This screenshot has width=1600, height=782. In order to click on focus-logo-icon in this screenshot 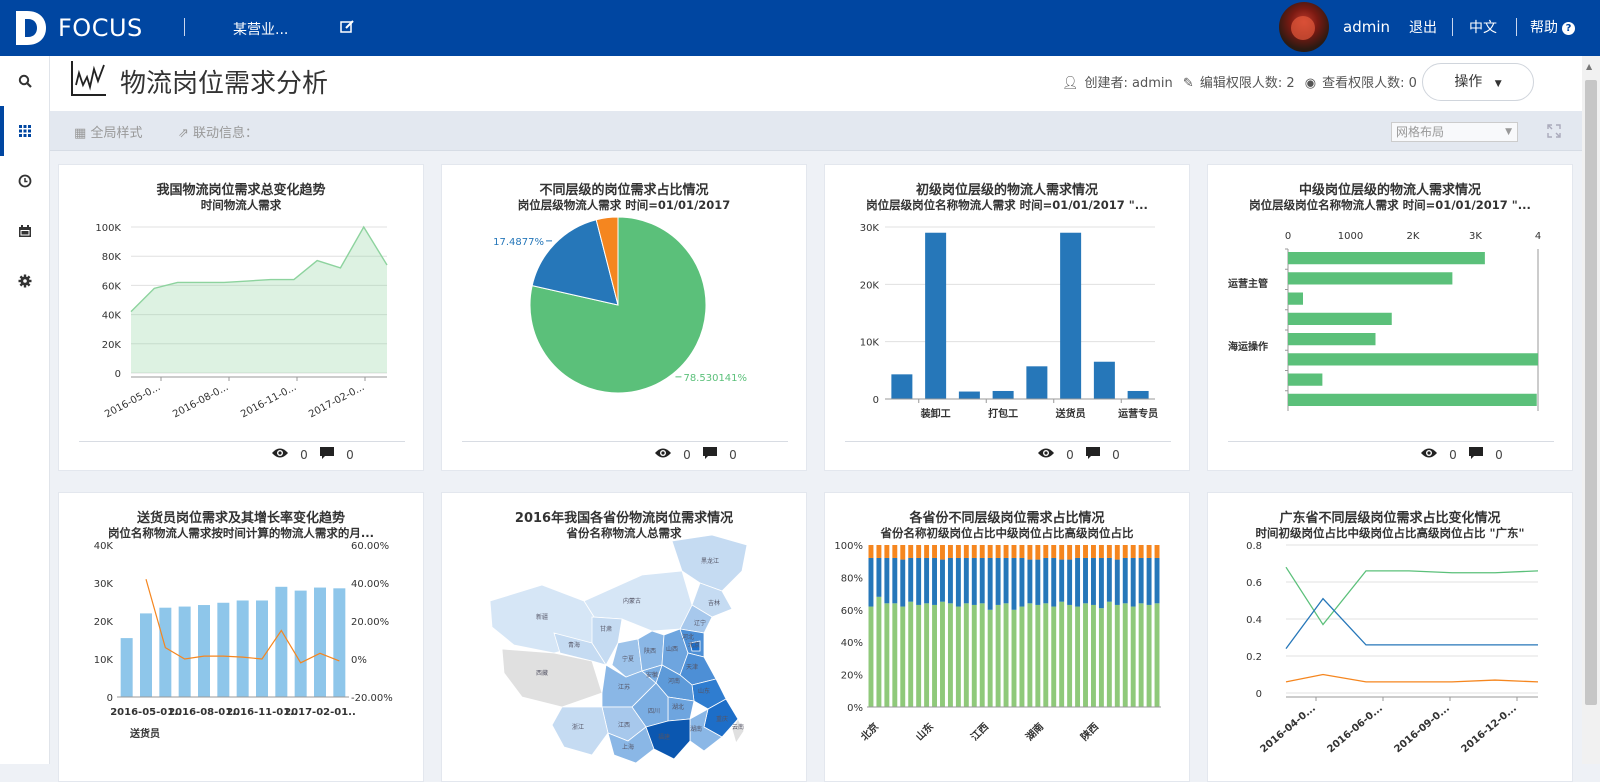, I will do `click(30, 28)`.